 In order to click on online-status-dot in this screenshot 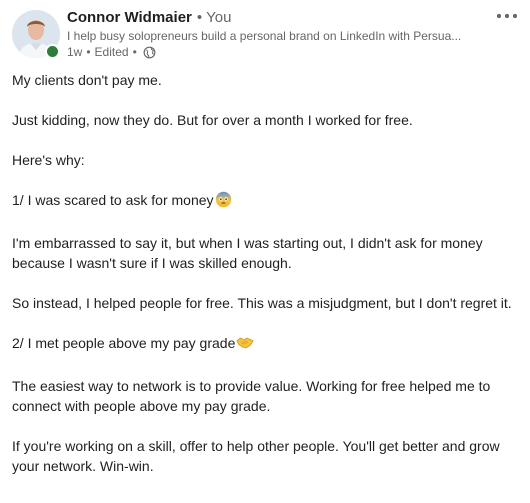, I will do `click(52, 51)`.